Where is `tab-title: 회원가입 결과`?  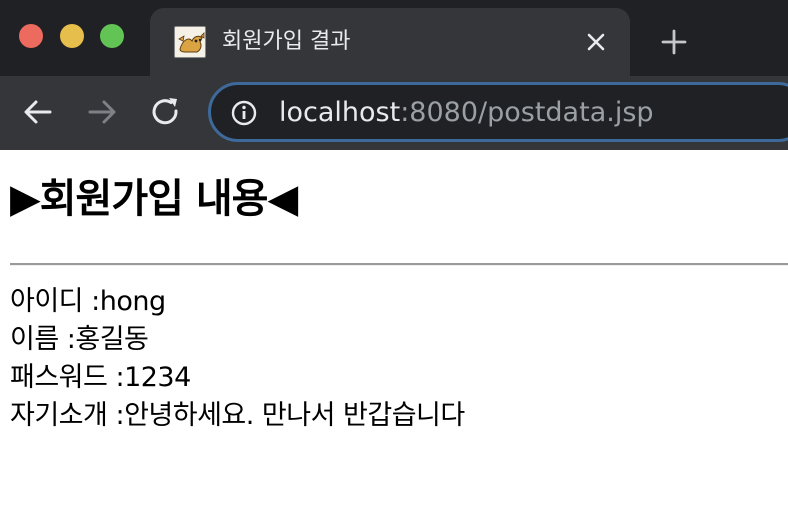 tab-title: 회원가입 결과 is located at coordinates (286, 41).